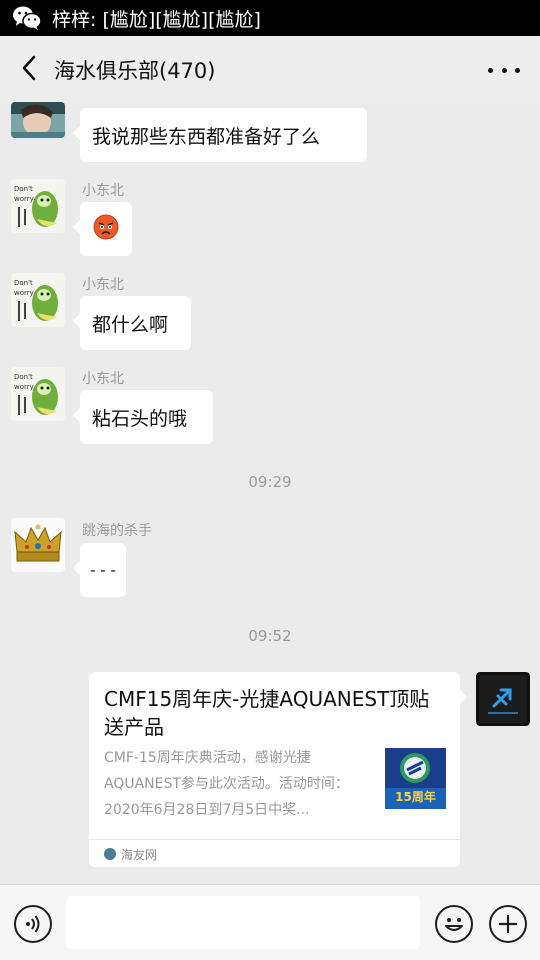 Image resolution: width=540 pixels, height=960 pixels. What do you see at coordinates (139, 854) in the screenshot?
I see `link-card-source-name: 海友网` at bounding box center [139, 854].